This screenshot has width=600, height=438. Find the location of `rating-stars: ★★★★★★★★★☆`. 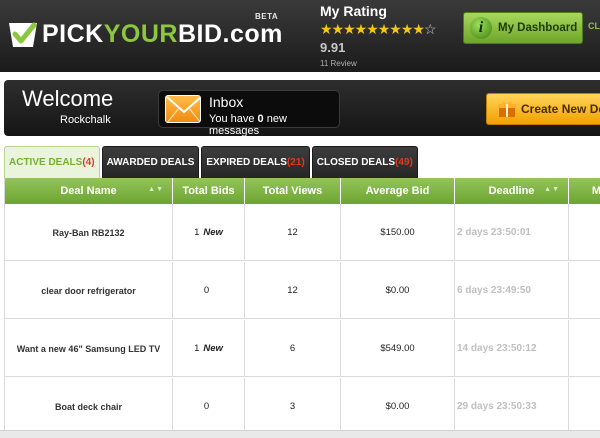

rating-stars: ★★★★★★★★★☆ is located at coordinates (390, 29).